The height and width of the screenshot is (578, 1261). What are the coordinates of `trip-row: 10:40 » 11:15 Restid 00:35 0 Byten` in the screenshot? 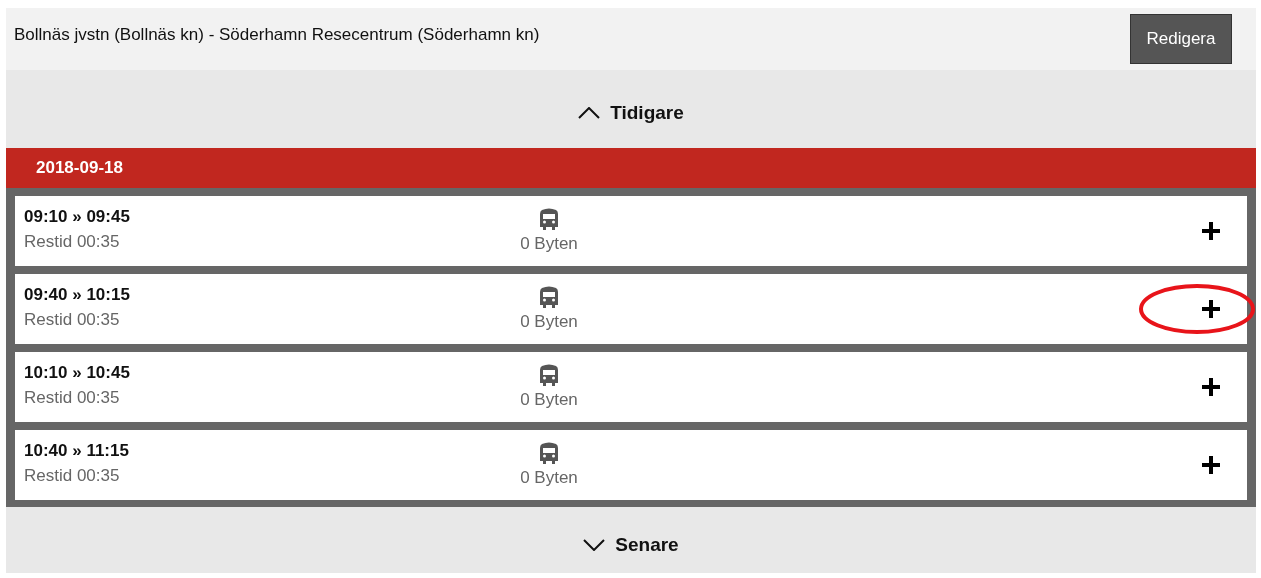 It's located at (631, 465).